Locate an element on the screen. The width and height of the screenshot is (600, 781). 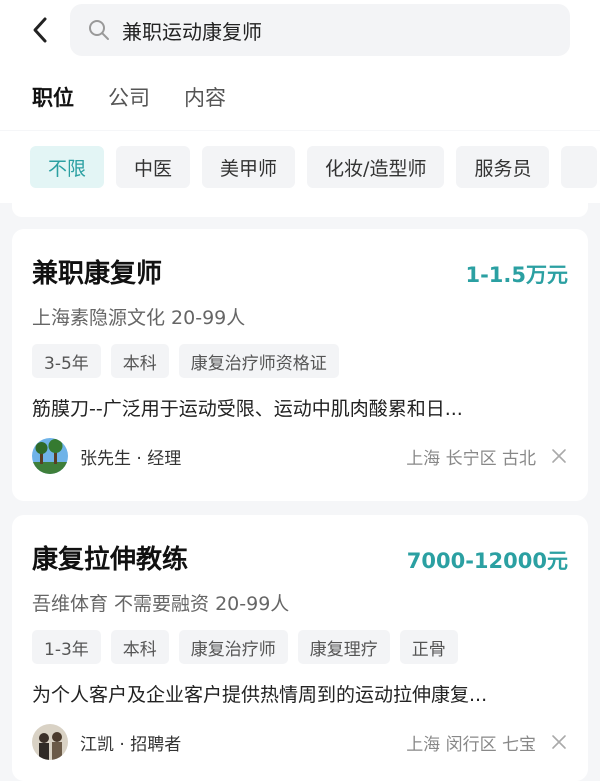
search-input: 兼职运动康复师 is located at coordinates (320, 30).